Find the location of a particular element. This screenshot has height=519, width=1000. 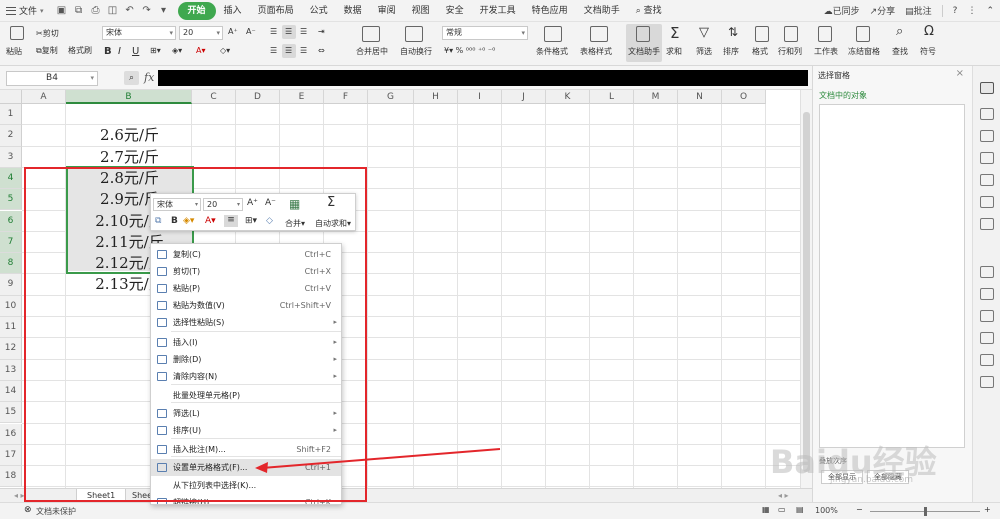

row-header-17: 17 is located at coordinates (11, 455).